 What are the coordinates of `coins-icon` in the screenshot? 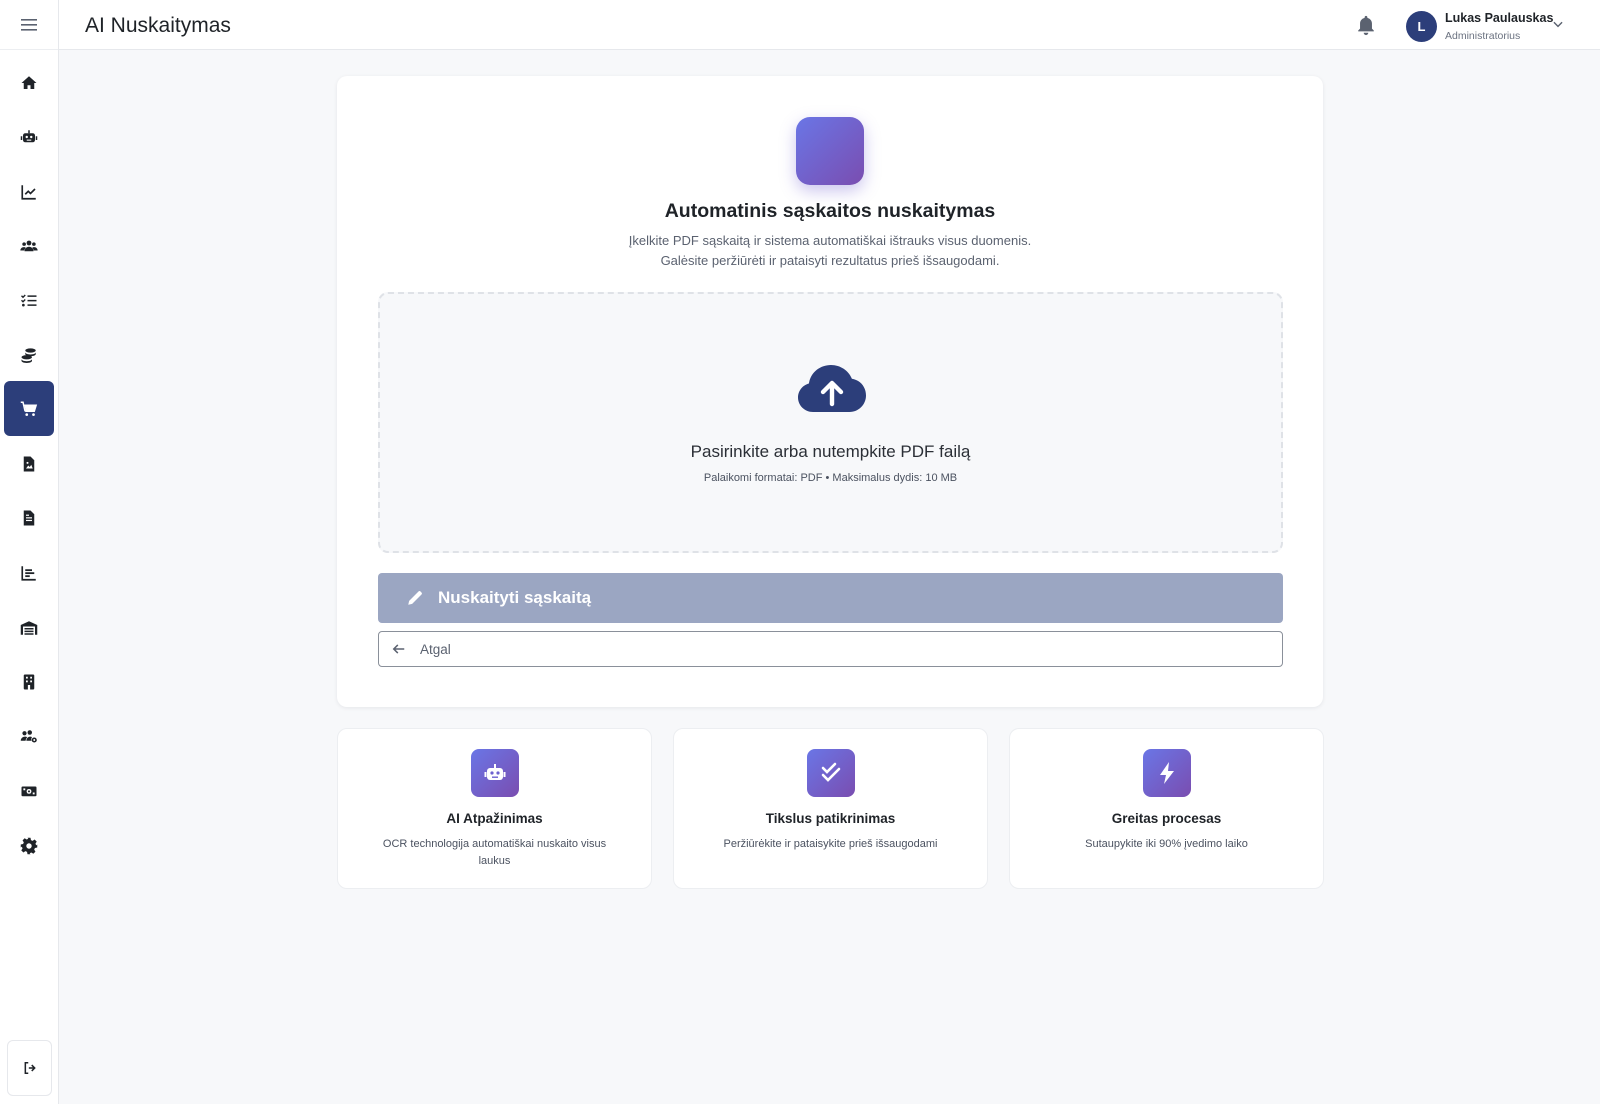 It's located at (28, 355).